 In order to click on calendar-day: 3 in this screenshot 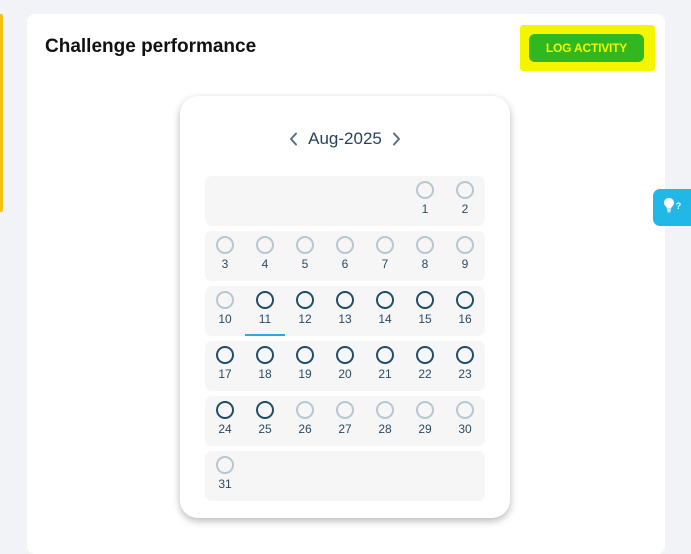, I will do `click(225, 256)`.